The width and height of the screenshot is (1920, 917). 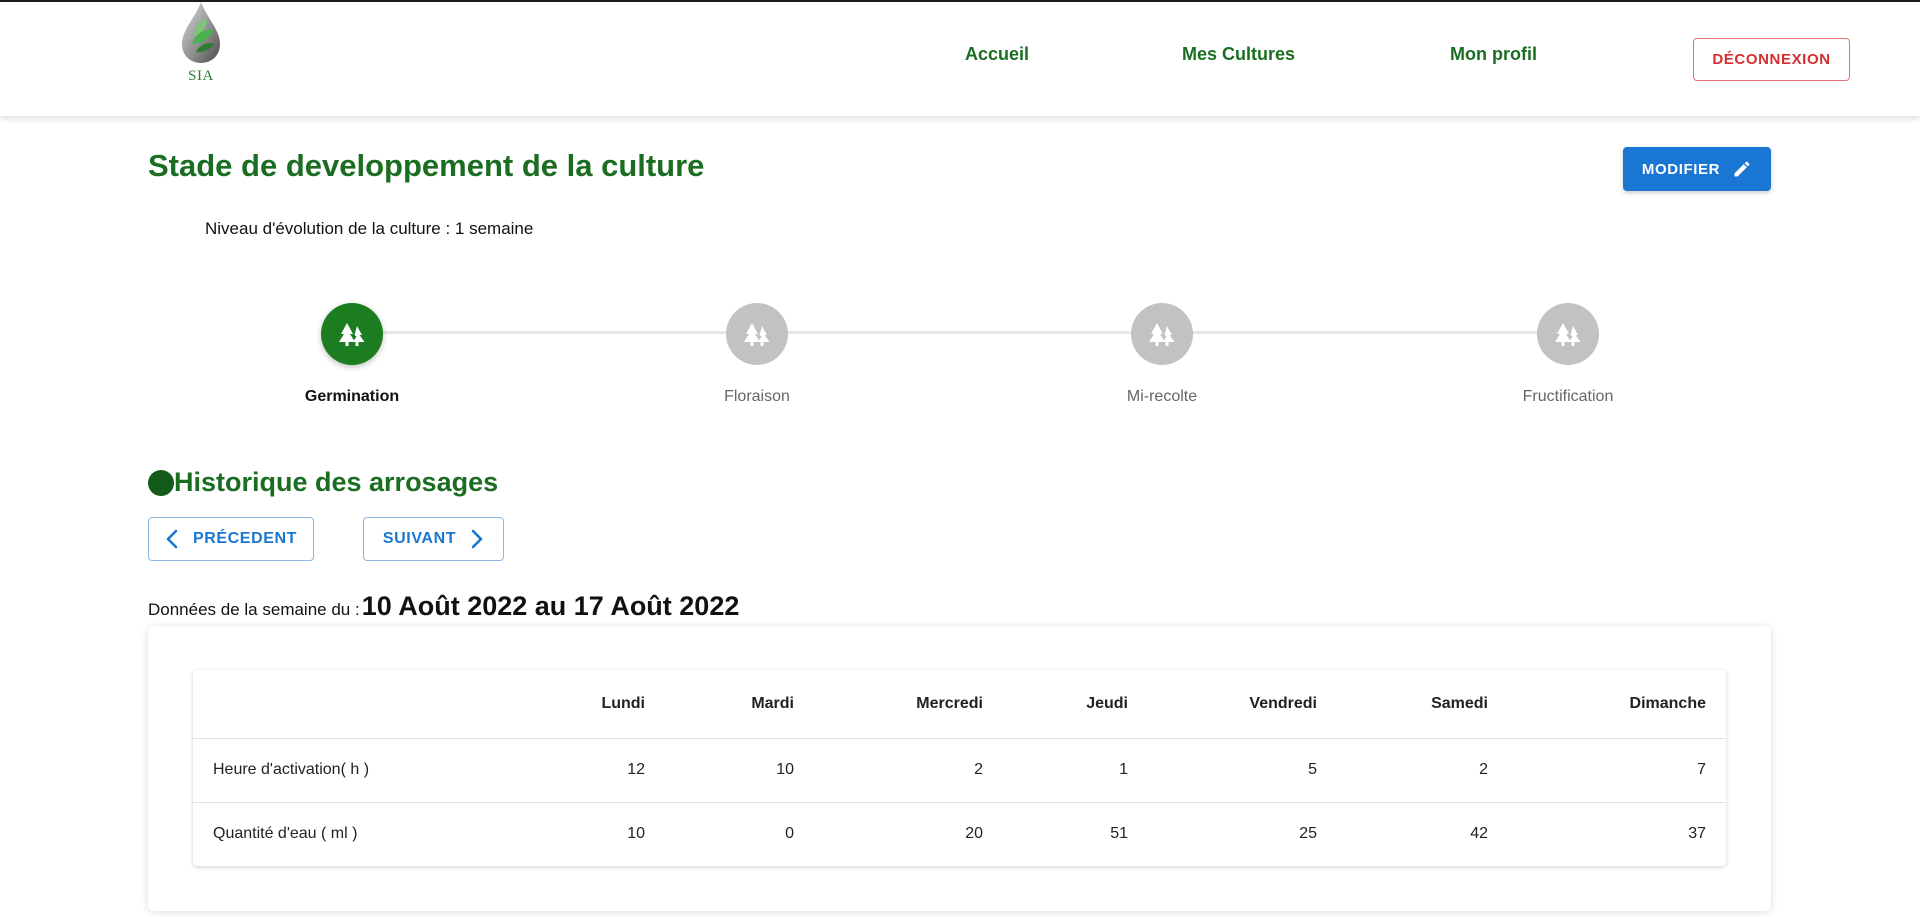 I want to click on pencil-icon, so click(x=1742, y=169).